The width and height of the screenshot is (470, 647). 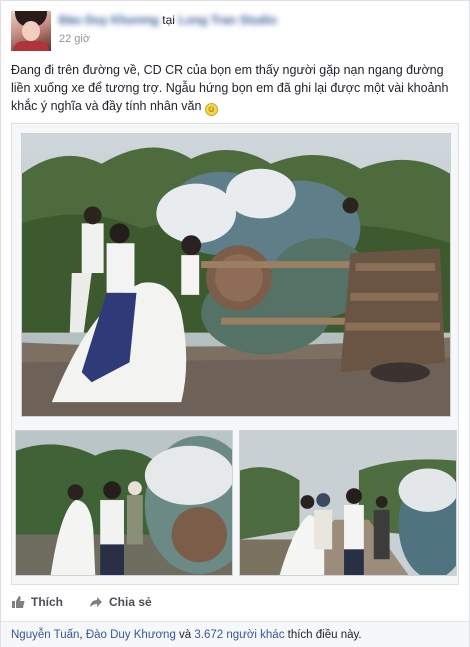 What do you see at coordinates (323, 635) in the screenshot?
I see `likes-suffix: thích điều này.` at bounding box center [323, 635].